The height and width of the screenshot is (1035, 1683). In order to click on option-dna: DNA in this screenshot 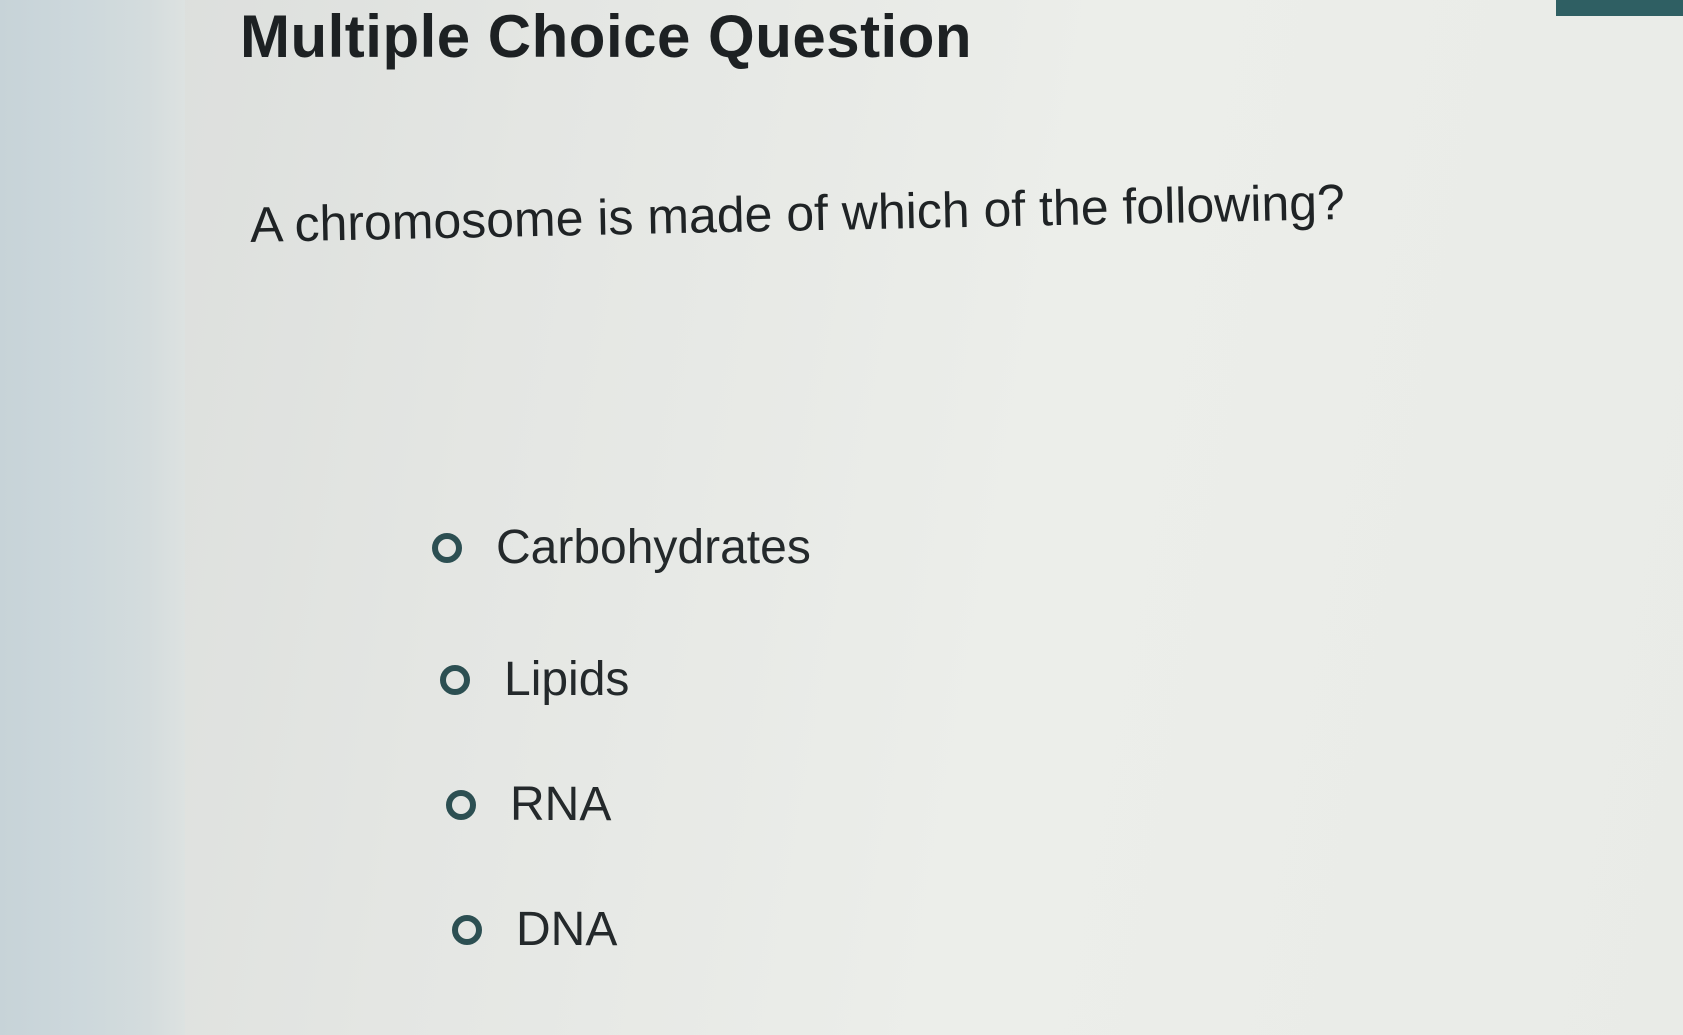, I will do `click(534, 929)`.